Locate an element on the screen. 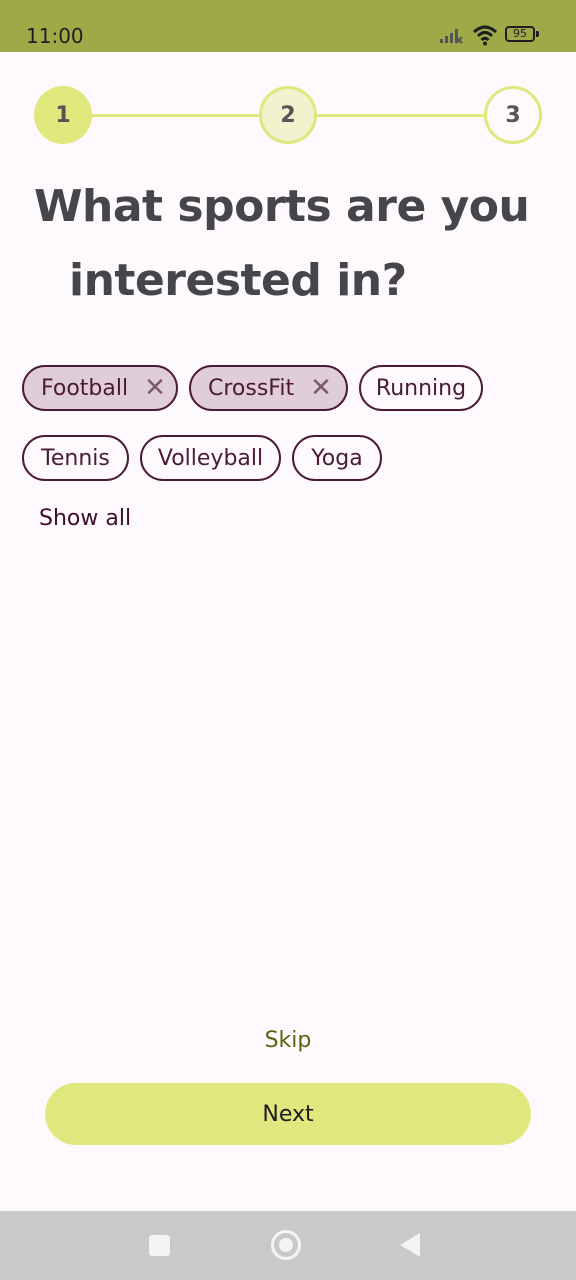 The width and height of the screenshot is (576, 1280). chip-label: CrossFit is located at coordinates (251, 388).